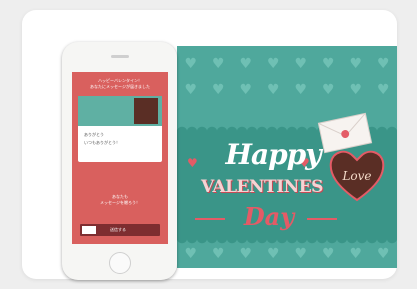  Describe the element at coordinates (322, 219) in the screenshot. I see `arrow-right-icon` at that location.